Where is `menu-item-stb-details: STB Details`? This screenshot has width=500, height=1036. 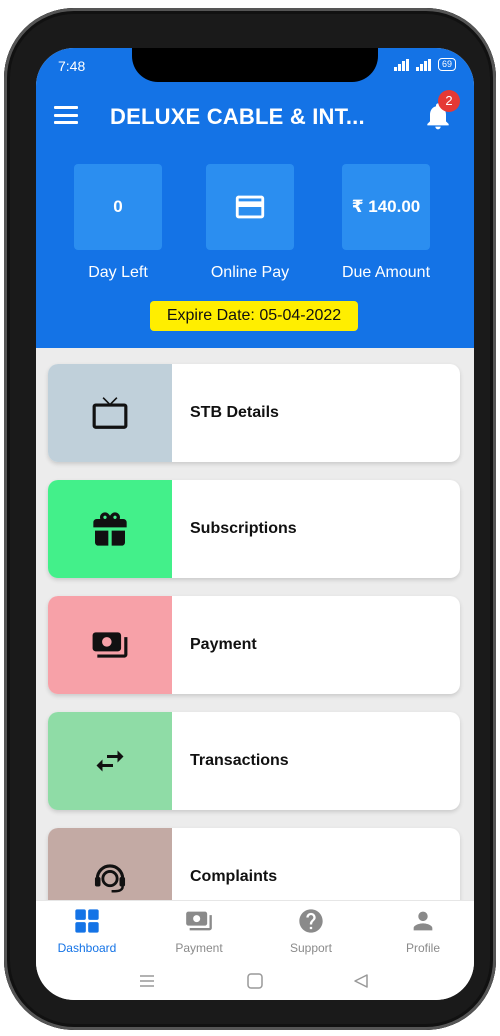 menu-item-stb-details: STB Details is located at coordinates (254, 413).